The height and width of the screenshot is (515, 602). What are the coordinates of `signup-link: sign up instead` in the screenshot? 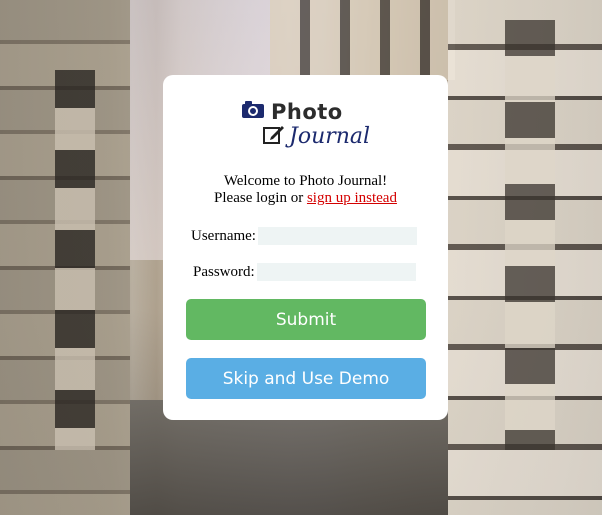 It's located at (352, 198).